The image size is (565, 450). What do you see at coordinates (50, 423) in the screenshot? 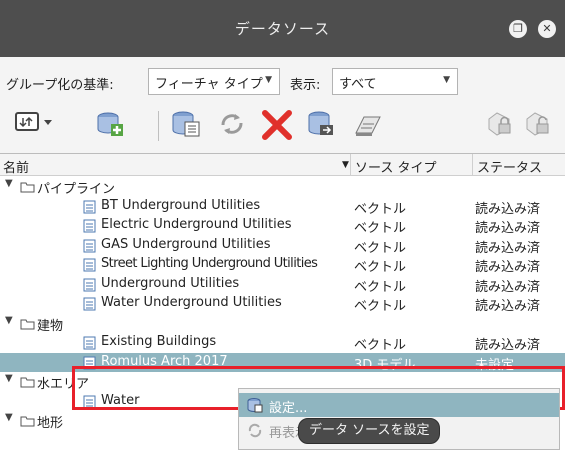
I see `group-label: 地形` at bounding box center [50, 423].